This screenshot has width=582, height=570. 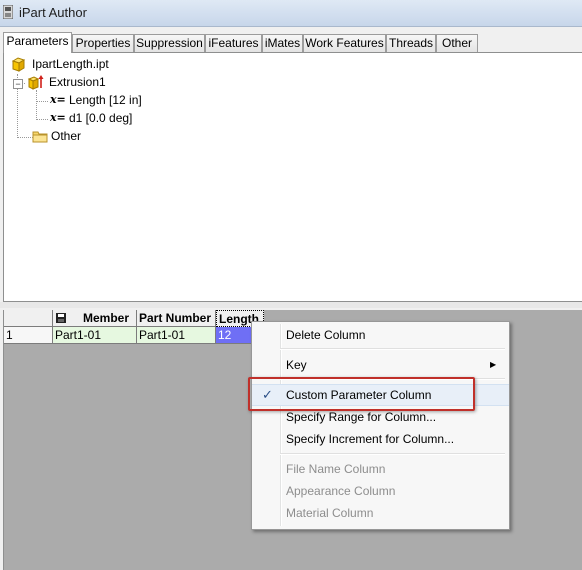 What do you see at coordinates (380, 335) in the screenshot?
I see `menu-item-delete-column: Delete Column` at bounding box center [380, 335].